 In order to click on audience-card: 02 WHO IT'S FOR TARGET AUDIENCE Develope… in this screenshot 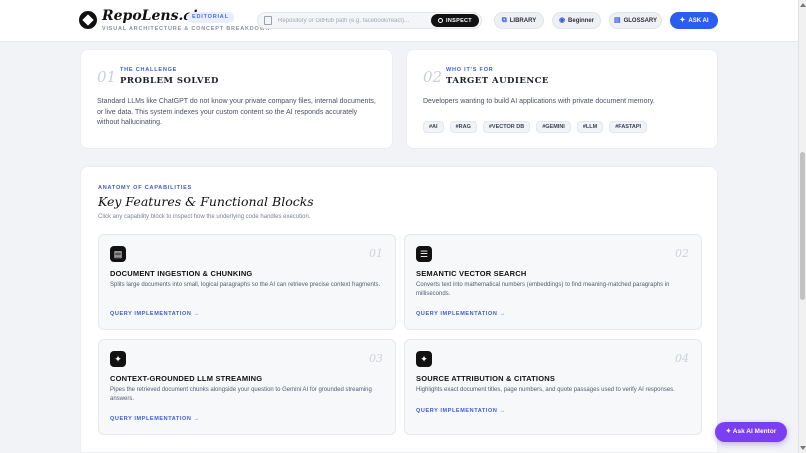, I will do `click(562, 99)`.